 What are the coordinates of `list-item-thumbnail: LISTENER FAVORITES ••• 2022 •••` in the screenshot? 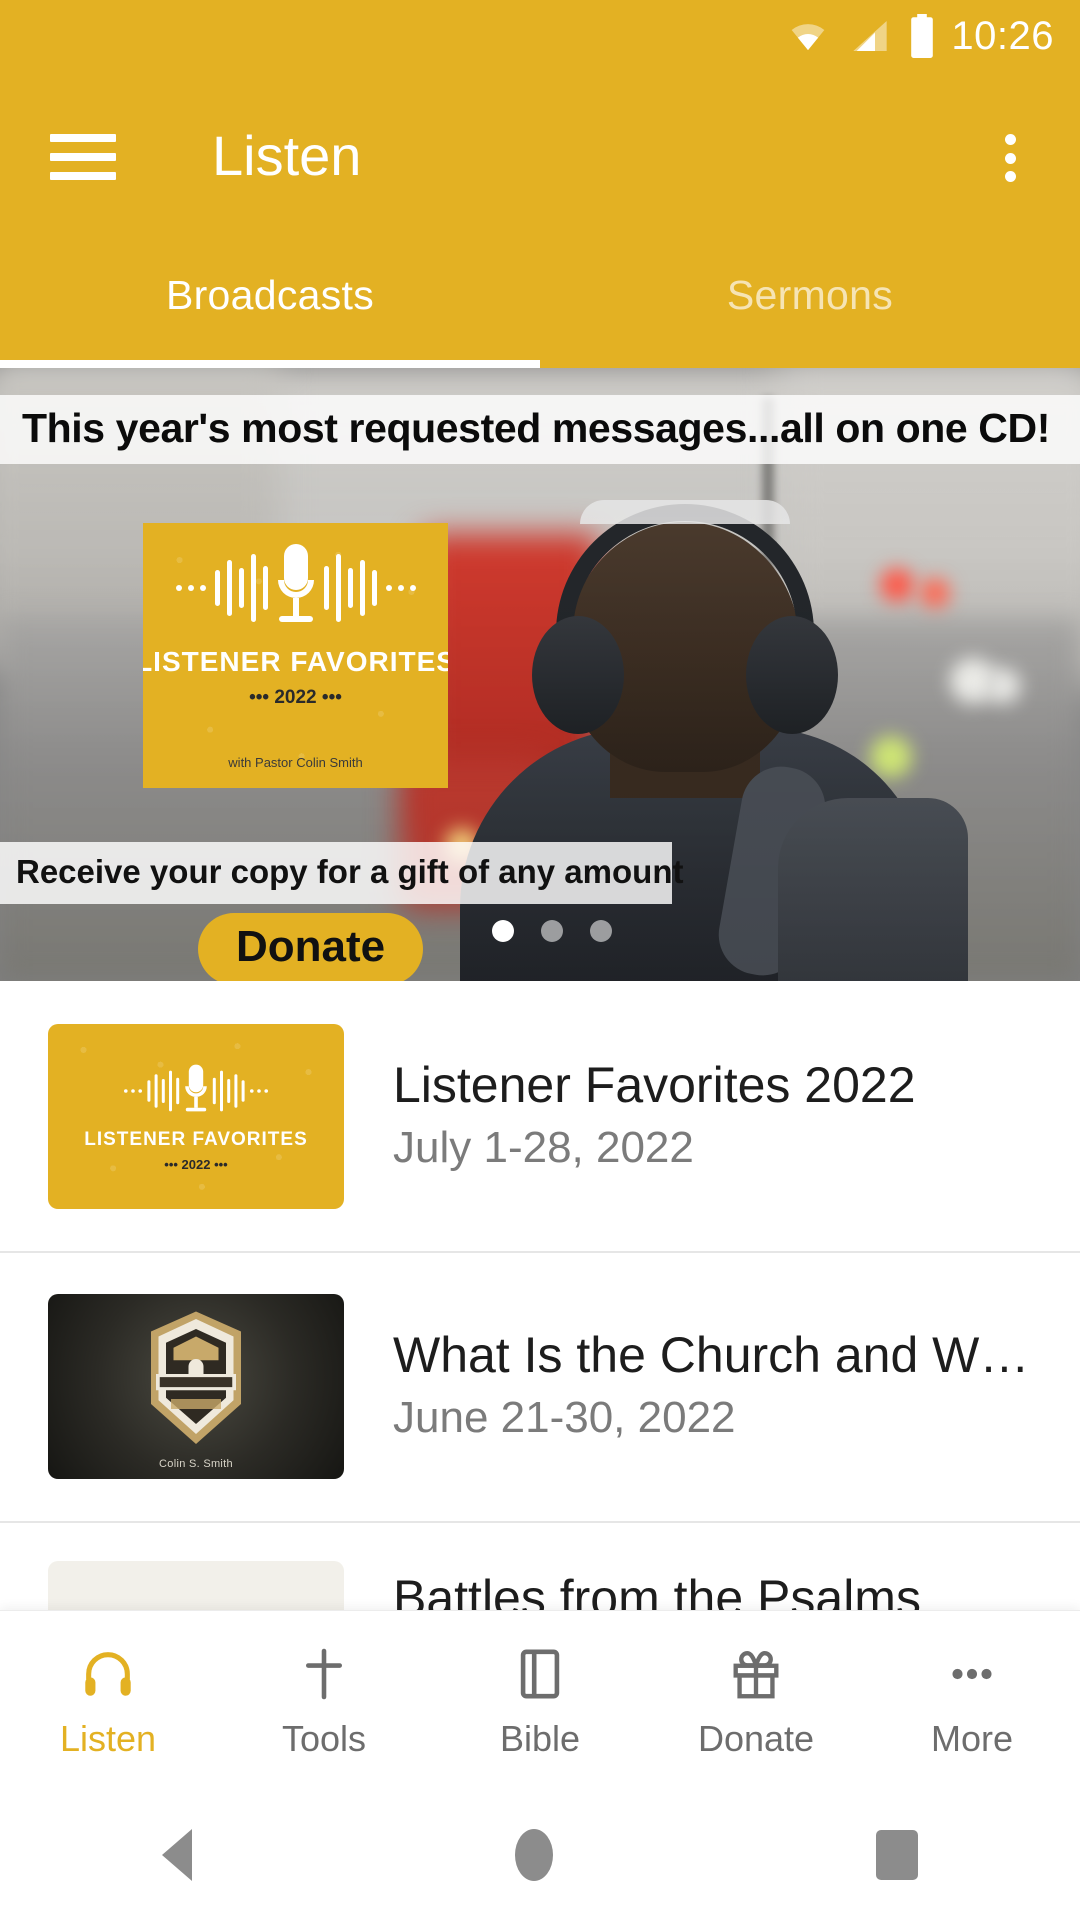 It's located at (196, 1116).